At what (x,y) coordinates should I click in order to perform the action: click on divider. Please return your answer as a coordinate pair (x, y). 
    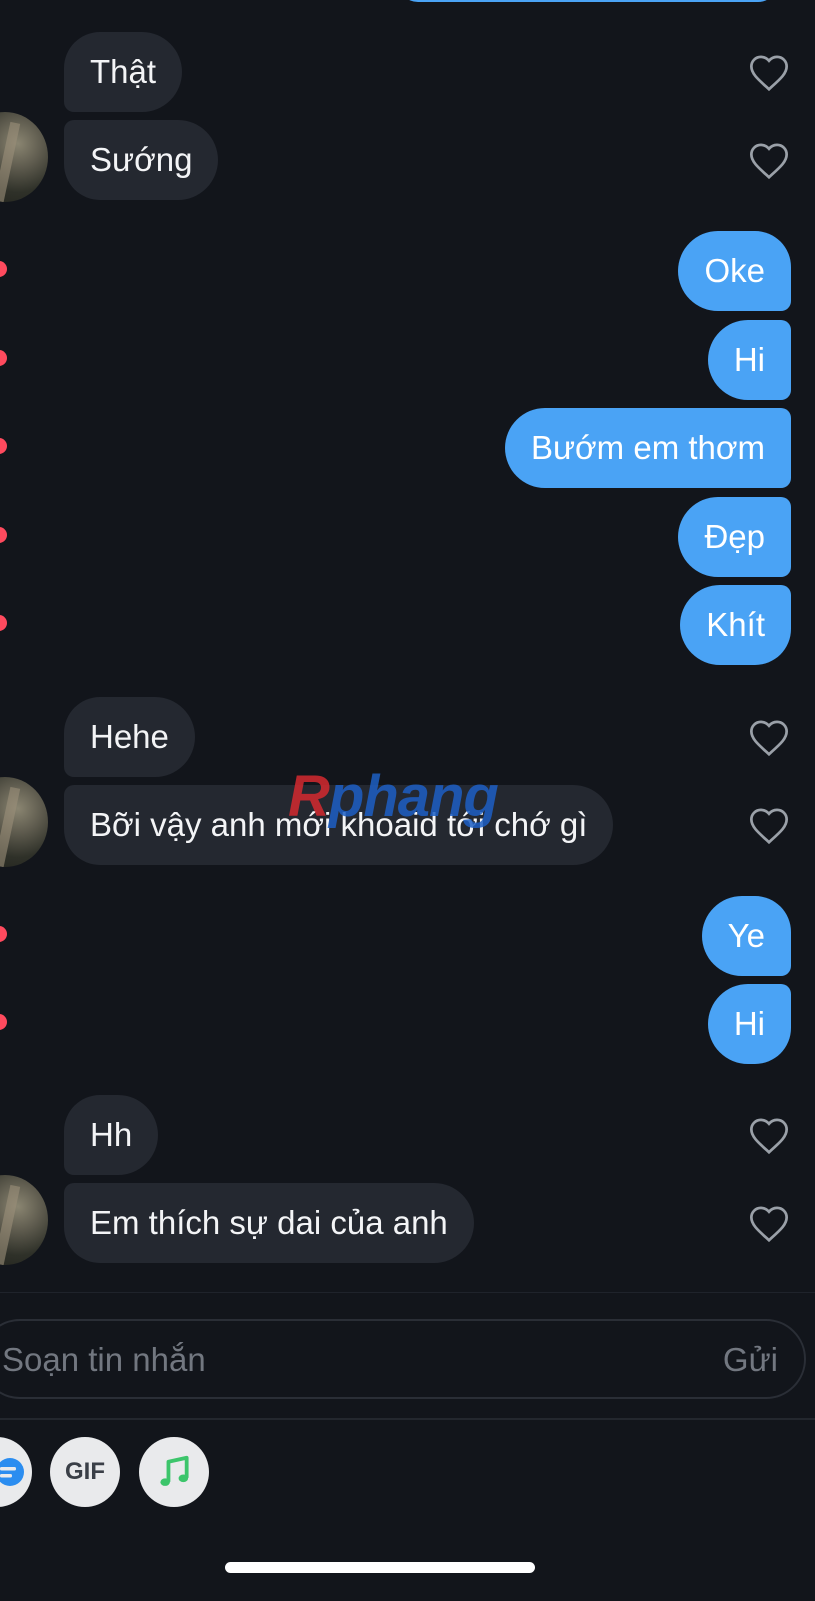
    Looking at the image, I should click on (407, 1419).